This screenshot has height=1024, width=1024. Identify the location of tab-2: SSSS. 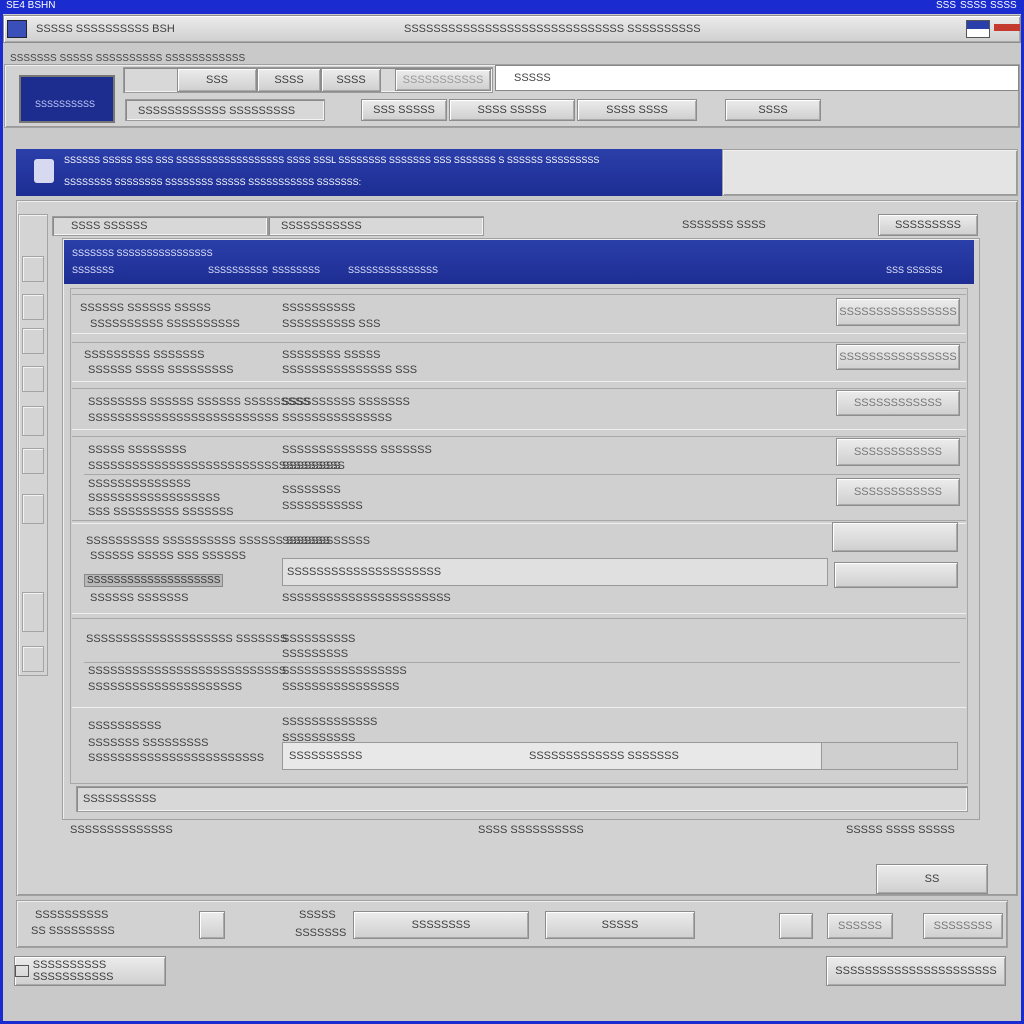
(289, 80).